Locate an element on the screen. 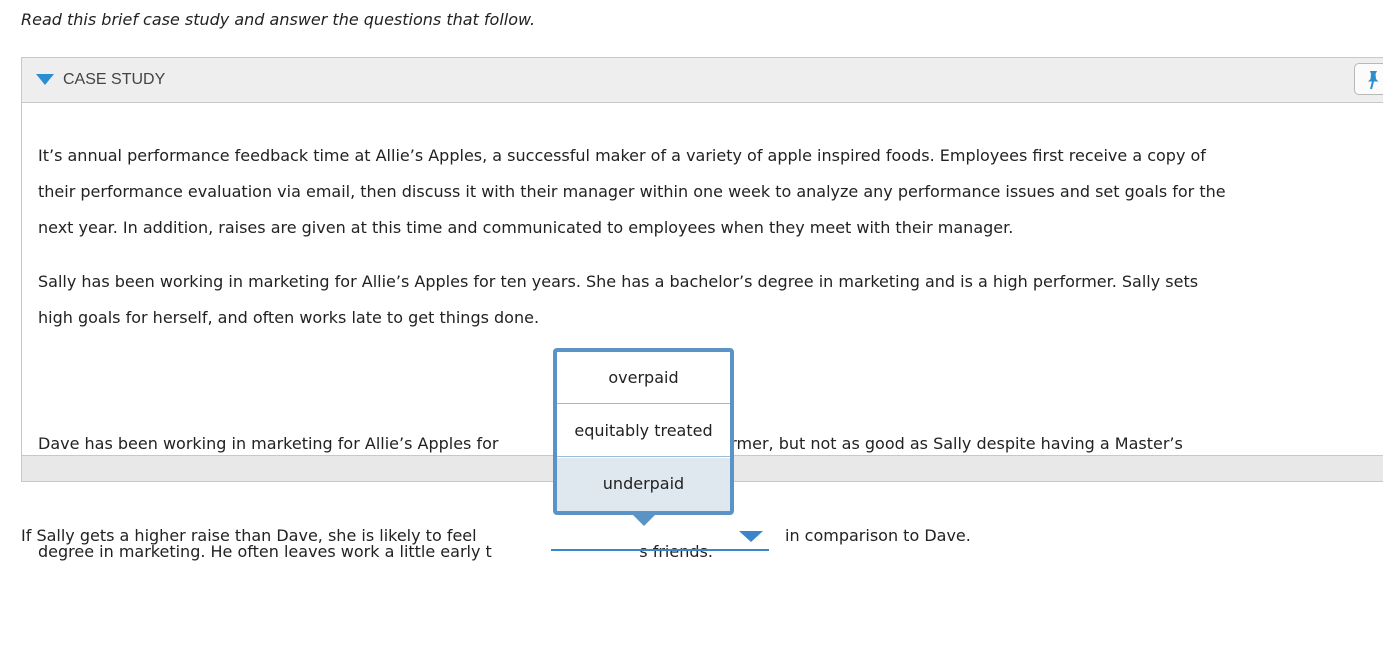  collapse-caret-icon is located at coordinates (45, 79).